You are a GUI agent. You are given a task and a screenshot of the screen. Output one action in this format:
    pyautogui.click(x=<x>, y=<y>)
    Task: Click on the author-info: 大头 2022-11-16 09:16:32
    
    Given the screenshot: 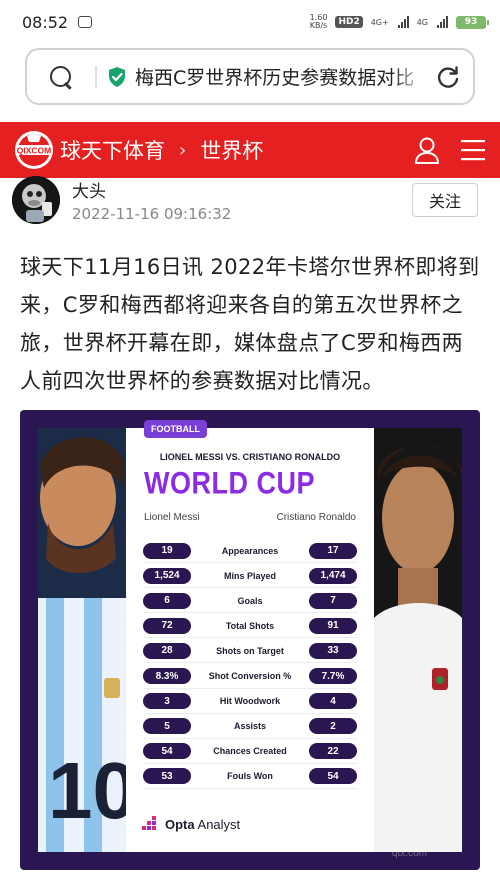 What is the action you would take?
    pyautogui.click(x=151, y=200)
    